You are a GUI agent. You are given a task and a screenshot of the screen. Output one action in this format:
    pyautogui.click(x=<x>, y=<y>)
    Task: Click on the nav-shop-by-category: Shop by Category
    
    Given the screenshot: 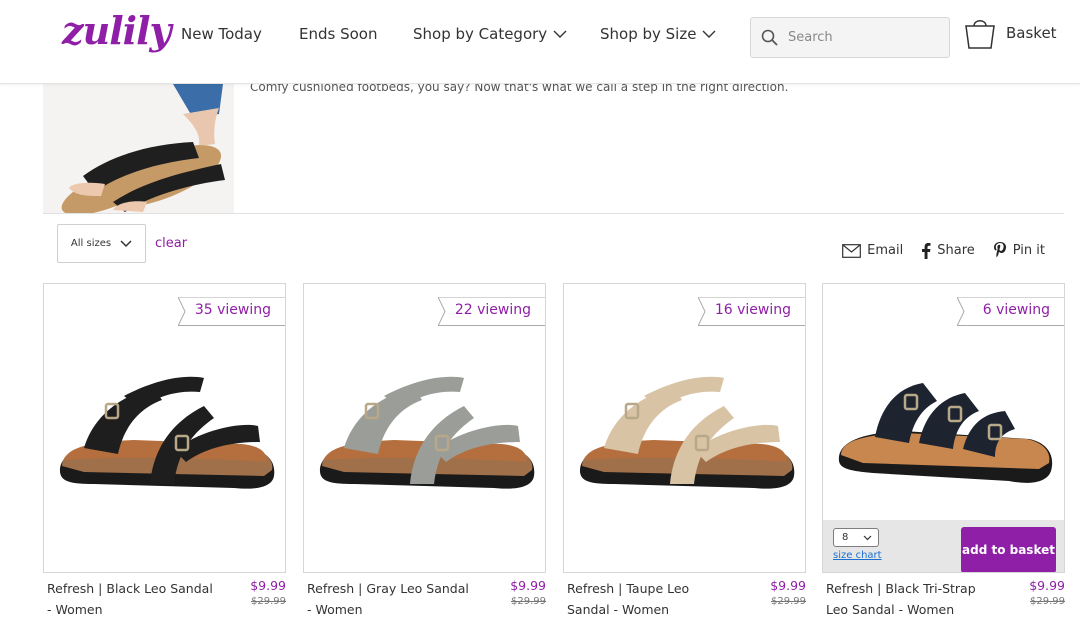 What is the action you would take?
    pyautogui.click(x=490, y=34)
    